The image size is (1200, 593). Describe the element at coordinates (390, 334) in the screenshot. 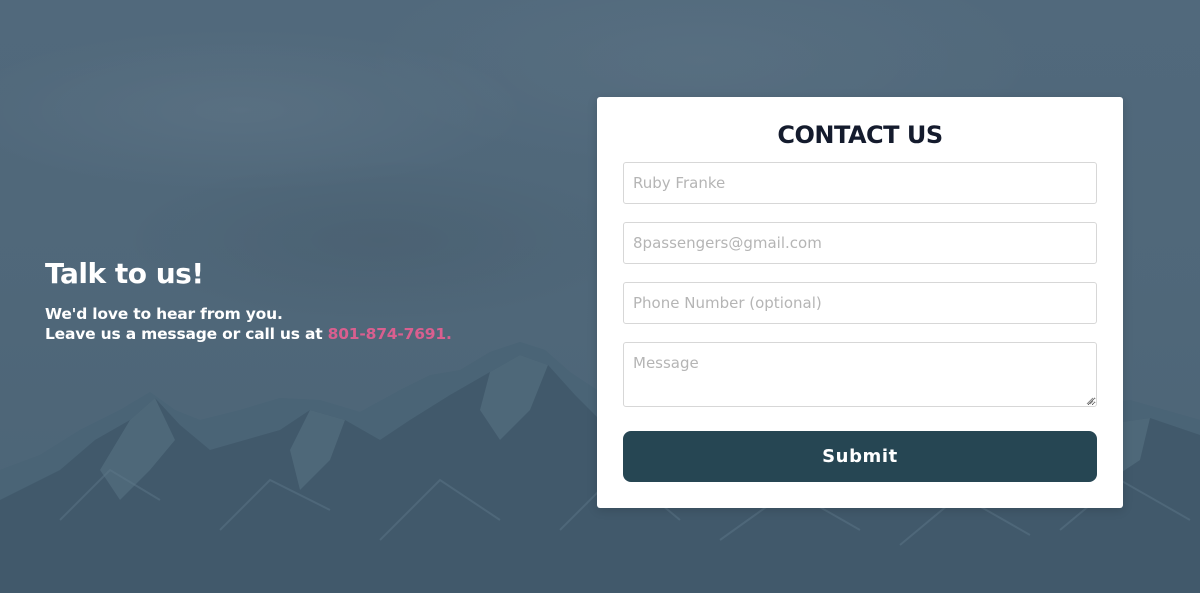

I see `phone-number-link: 801-874-7691.` at that location.